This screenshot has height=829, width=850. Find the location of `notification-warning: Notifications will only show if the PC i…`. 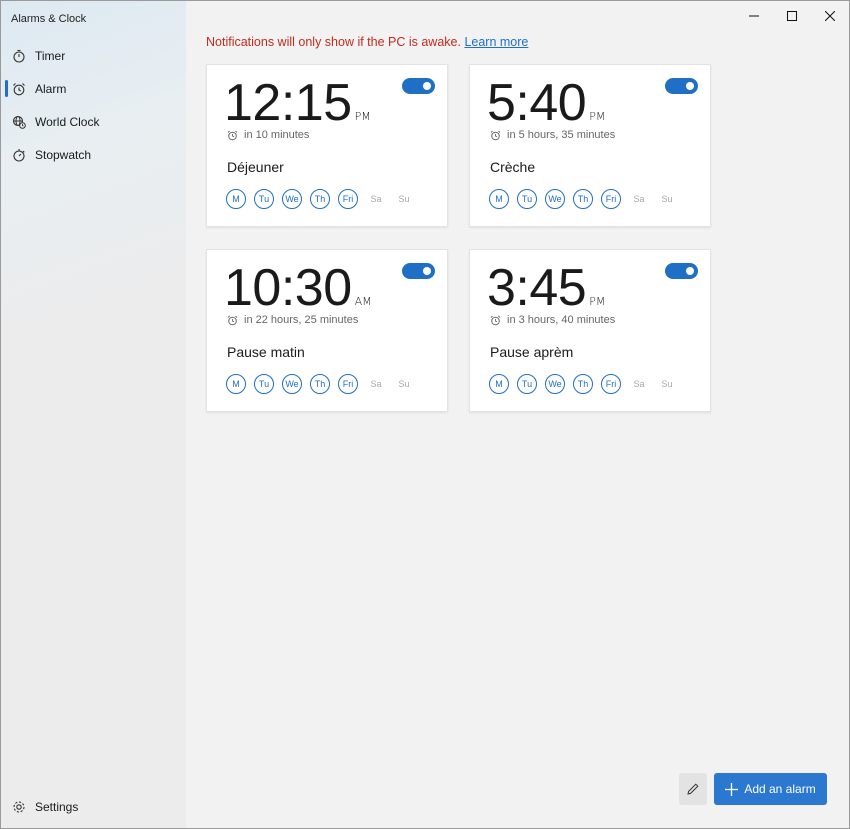

notification-warning: Notifications will only show if the PC i… is located at coordinates (367, 42).